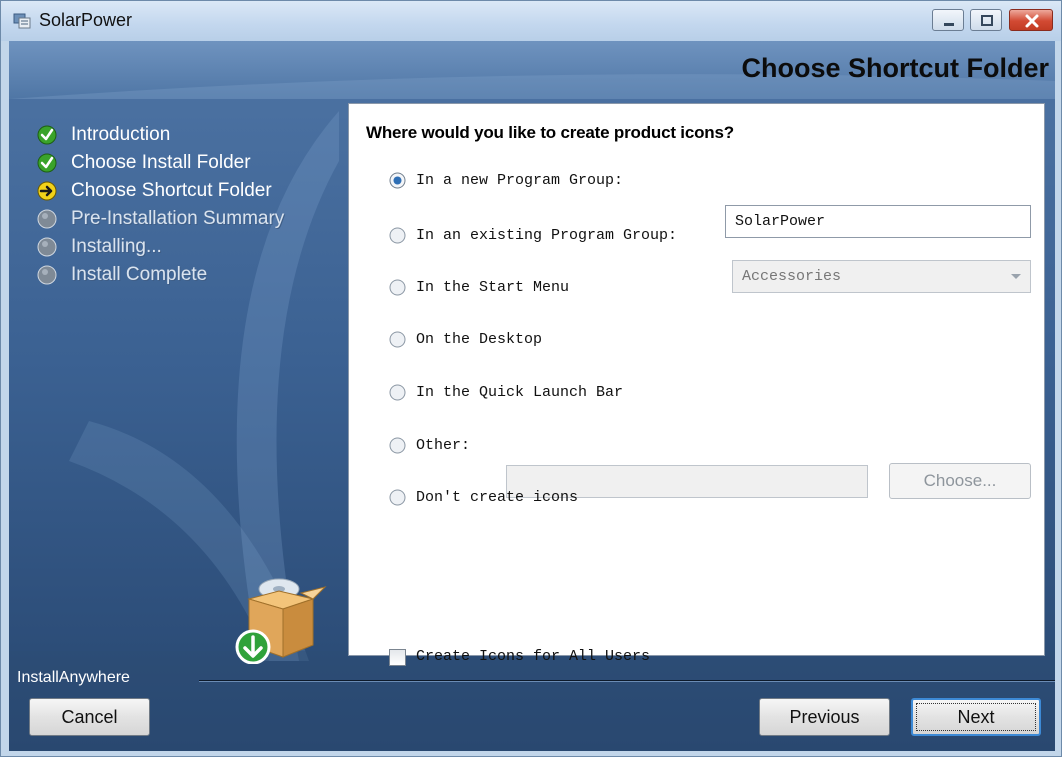 The width and height of the screenshot is (1062, 757). I want to click on existing-program-group-select: Accessories, so click(881, 276).